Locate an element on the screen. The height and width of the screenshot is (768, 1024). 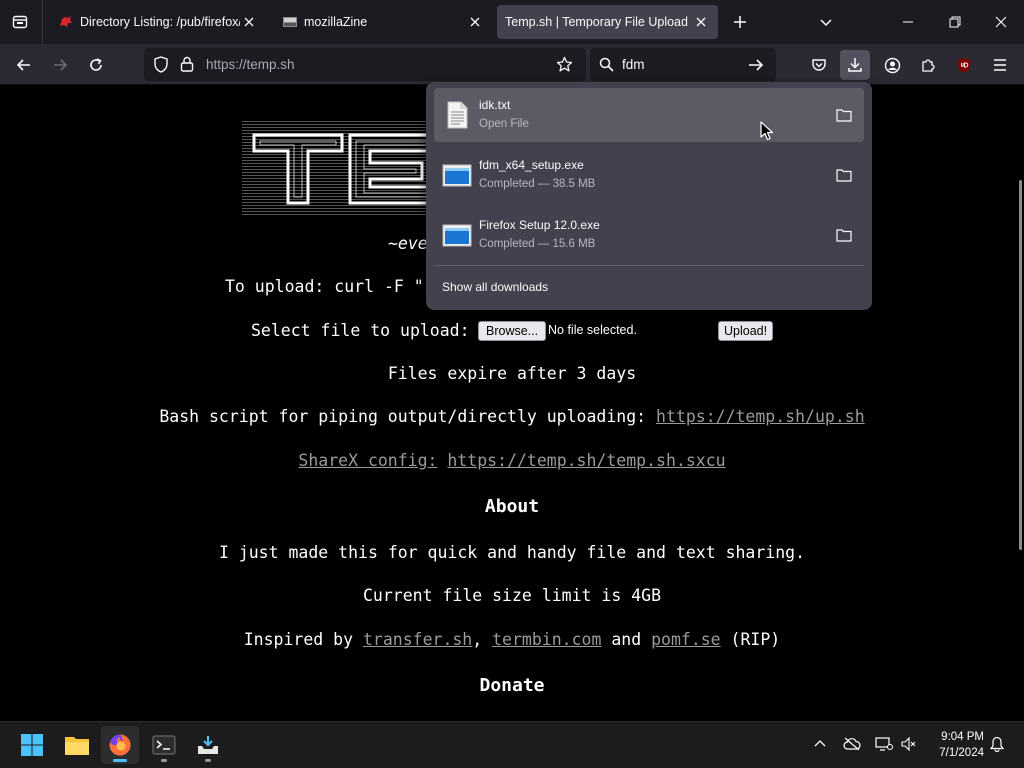
taskbar-file-explorer is located at coordinates (77, 745).